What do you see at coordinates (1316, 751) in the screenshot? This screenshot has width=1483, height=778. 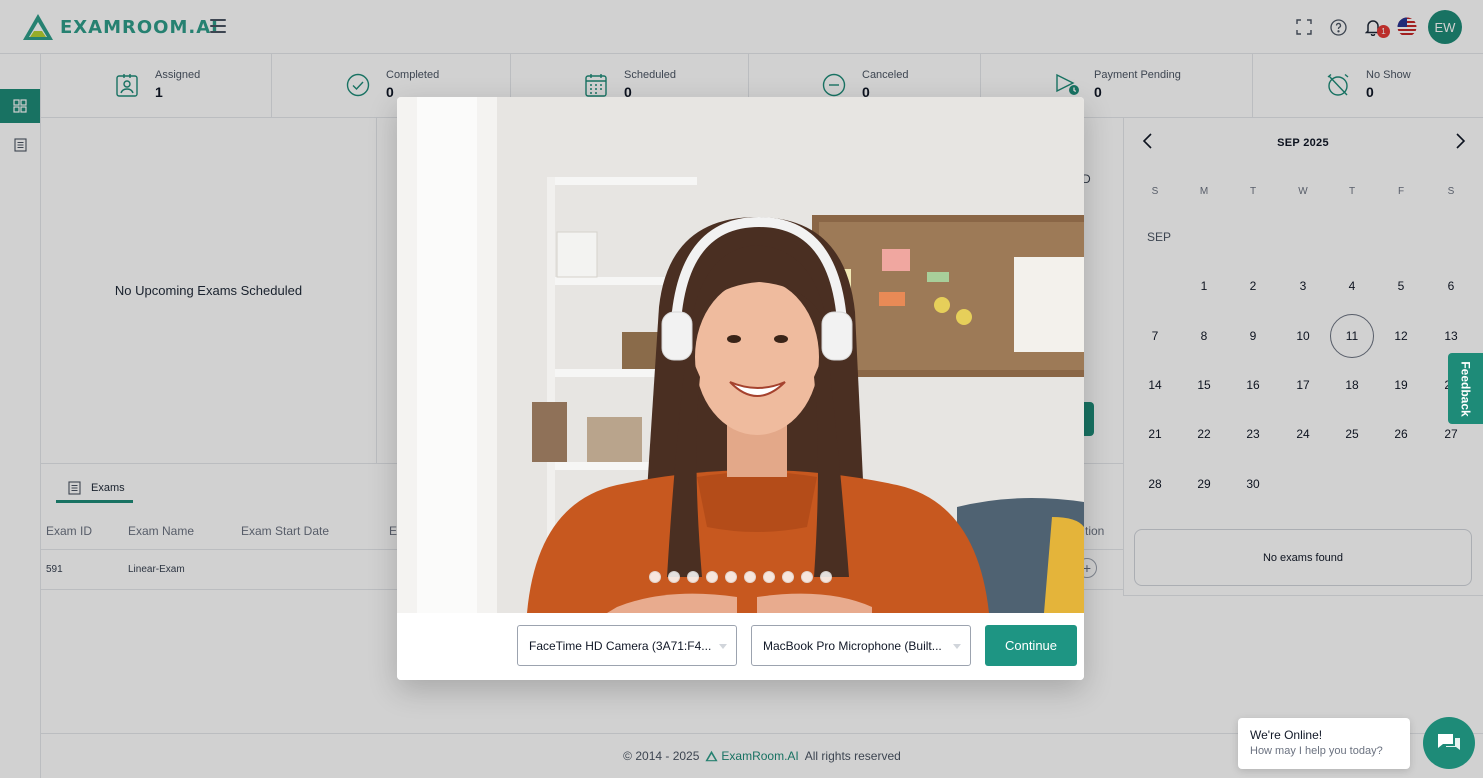 I see `chat-subtitle: How may I help you today?` at bounding box center [1316, 751].